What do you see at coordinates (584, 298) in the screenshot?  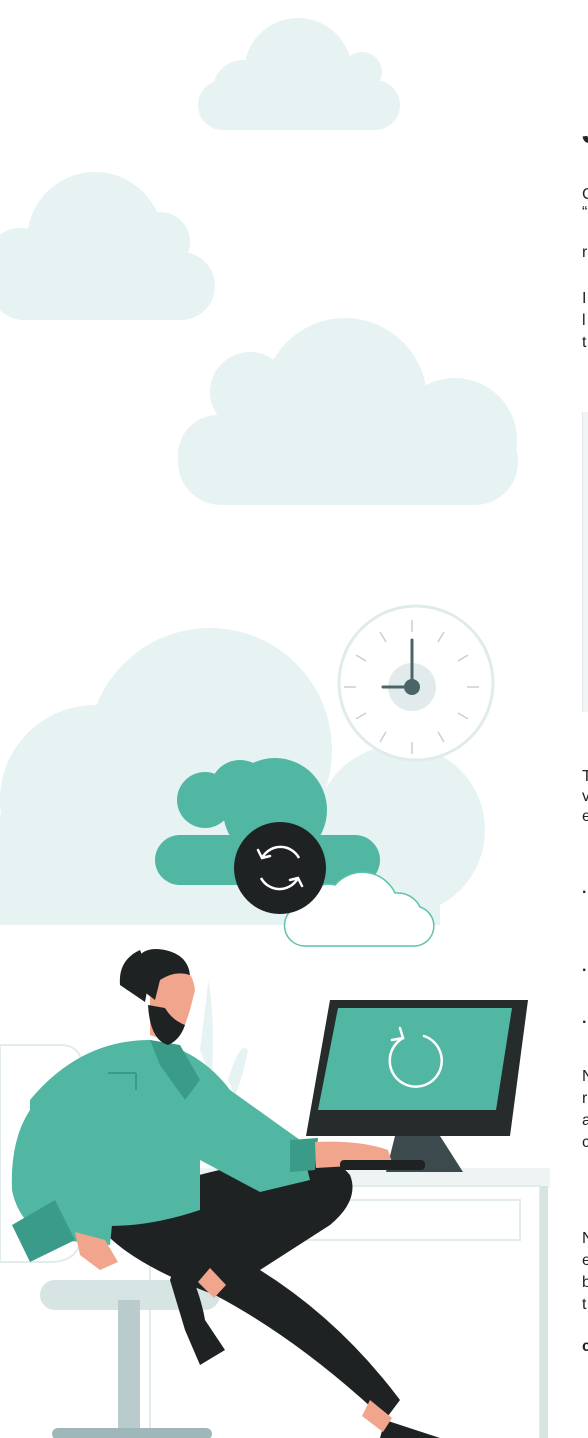 I see `paragraph-2-line-1: I` at bounding box center [584, 298].